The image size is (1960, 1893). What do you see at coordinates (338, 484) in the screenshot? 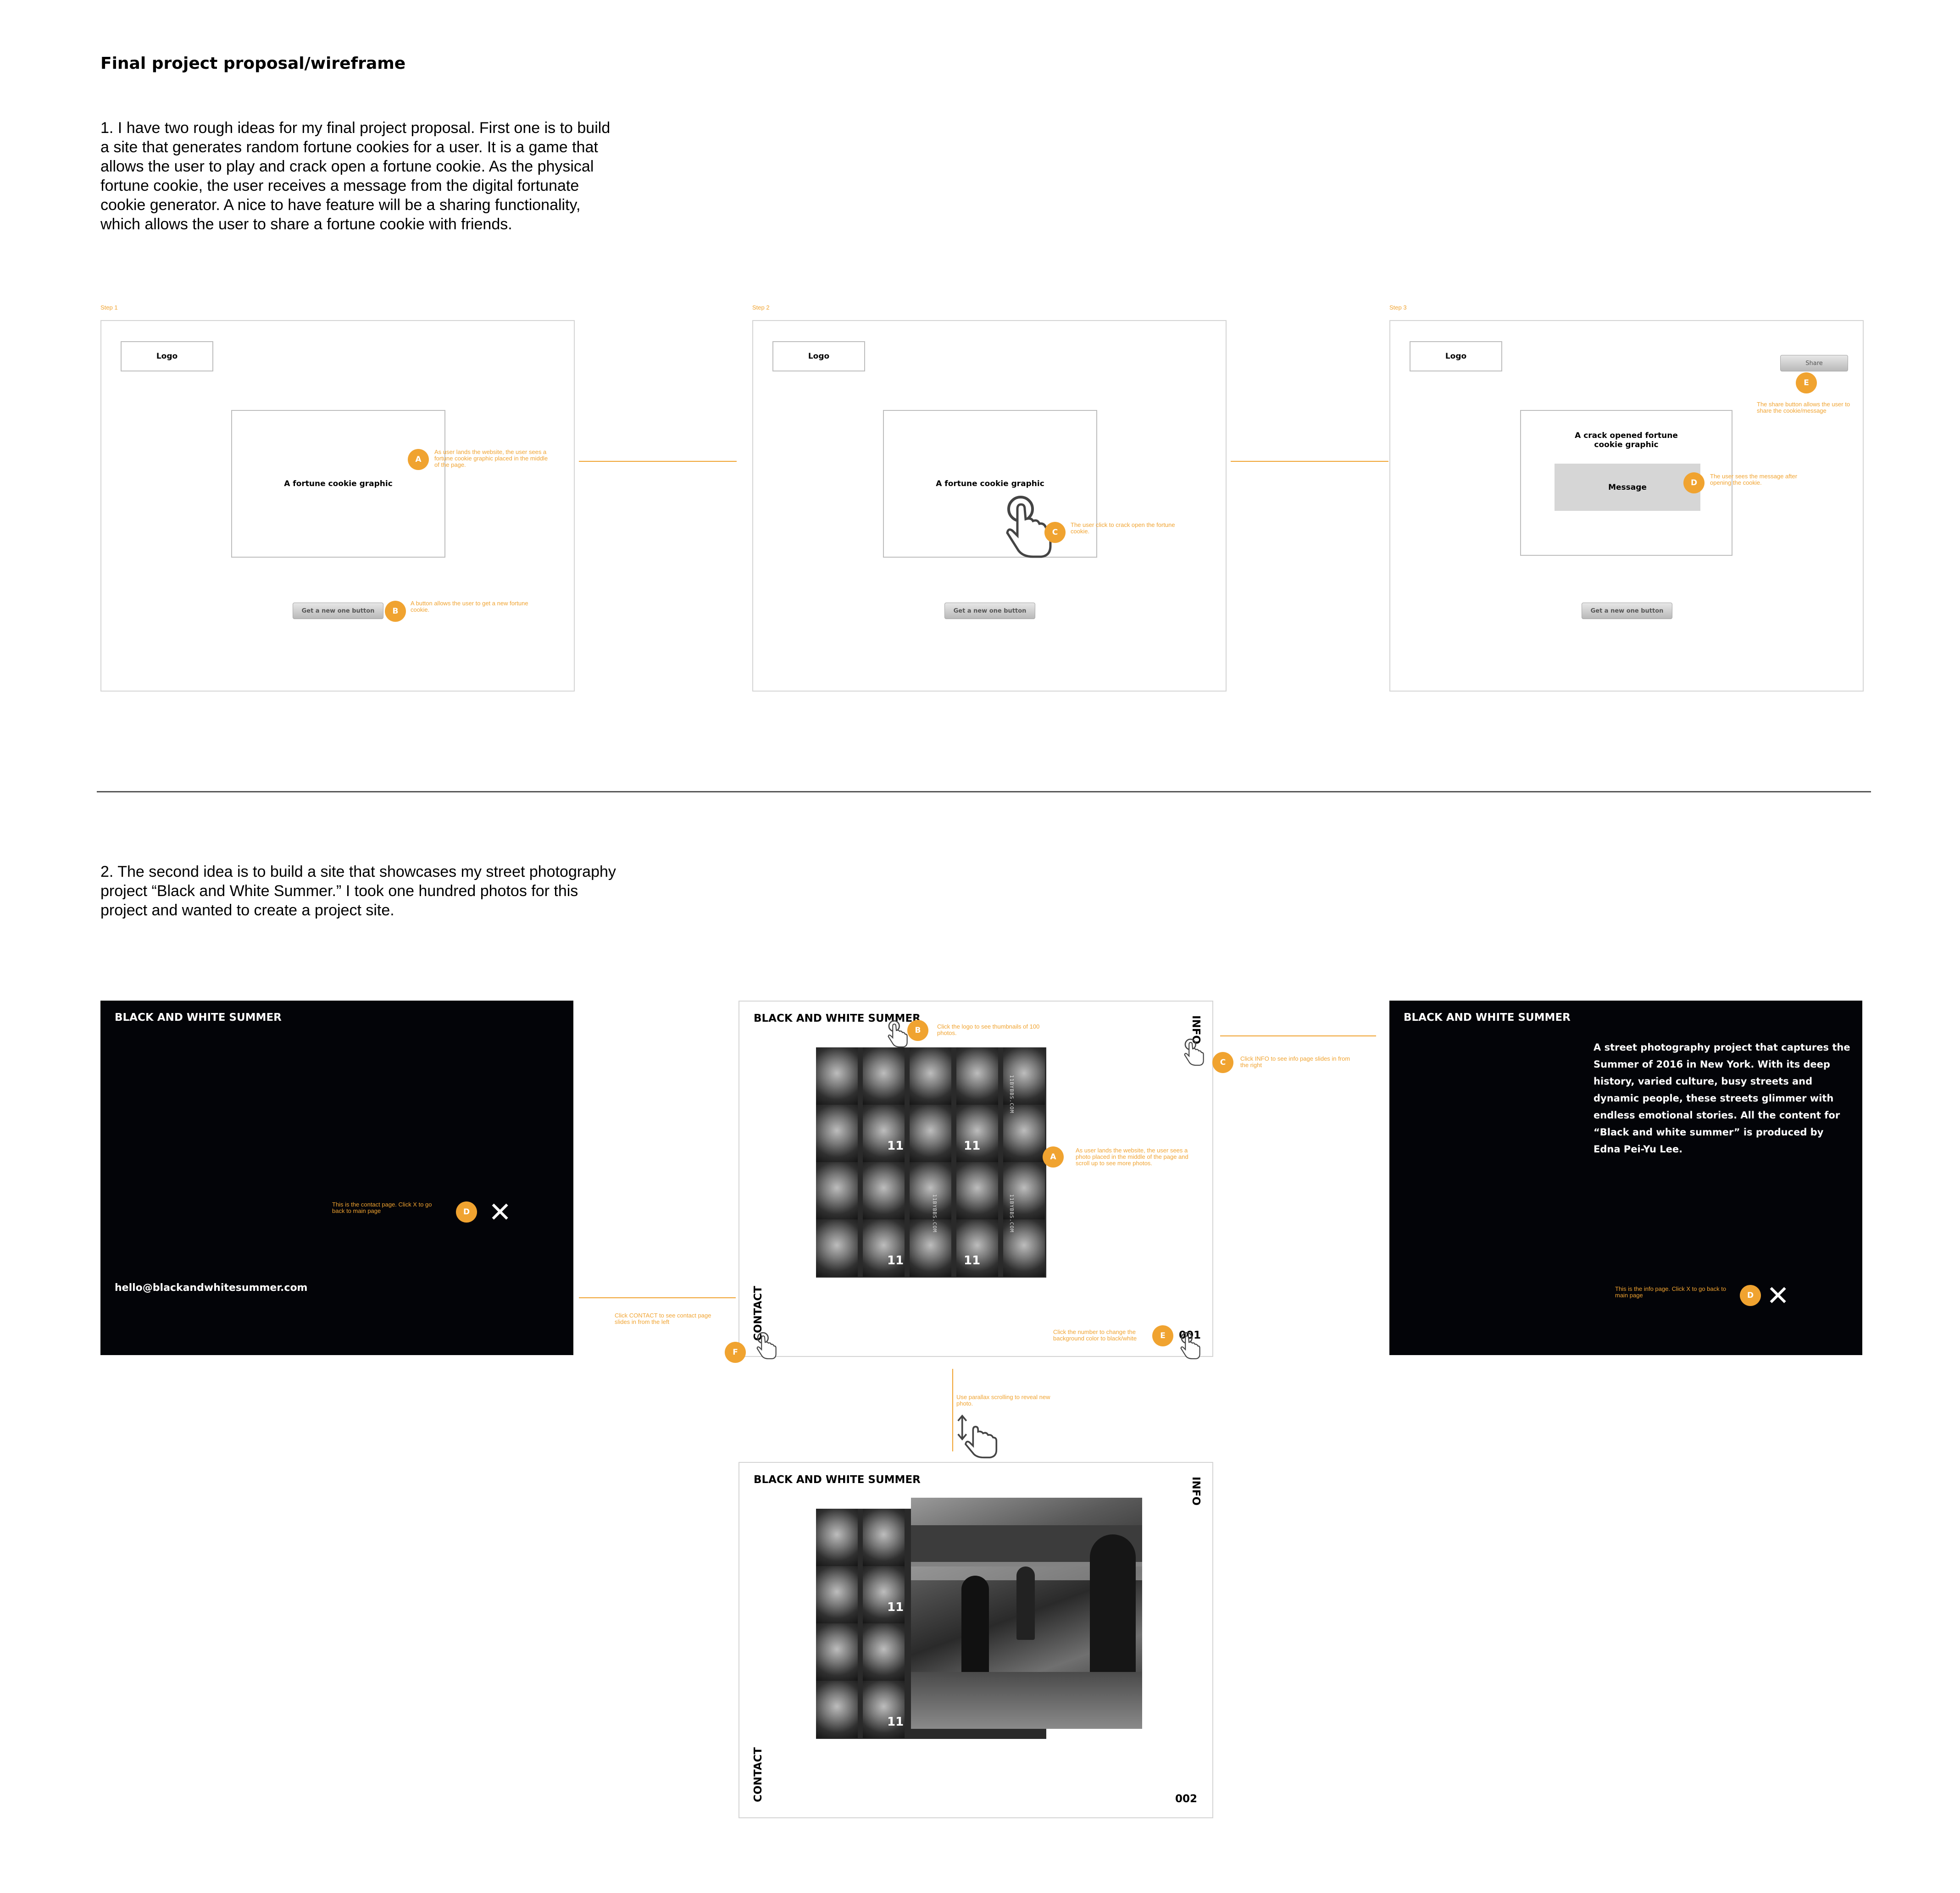
I see `fortune-cookie-graphic: A fortune cookie graphic` at bounding box center [338, 484].